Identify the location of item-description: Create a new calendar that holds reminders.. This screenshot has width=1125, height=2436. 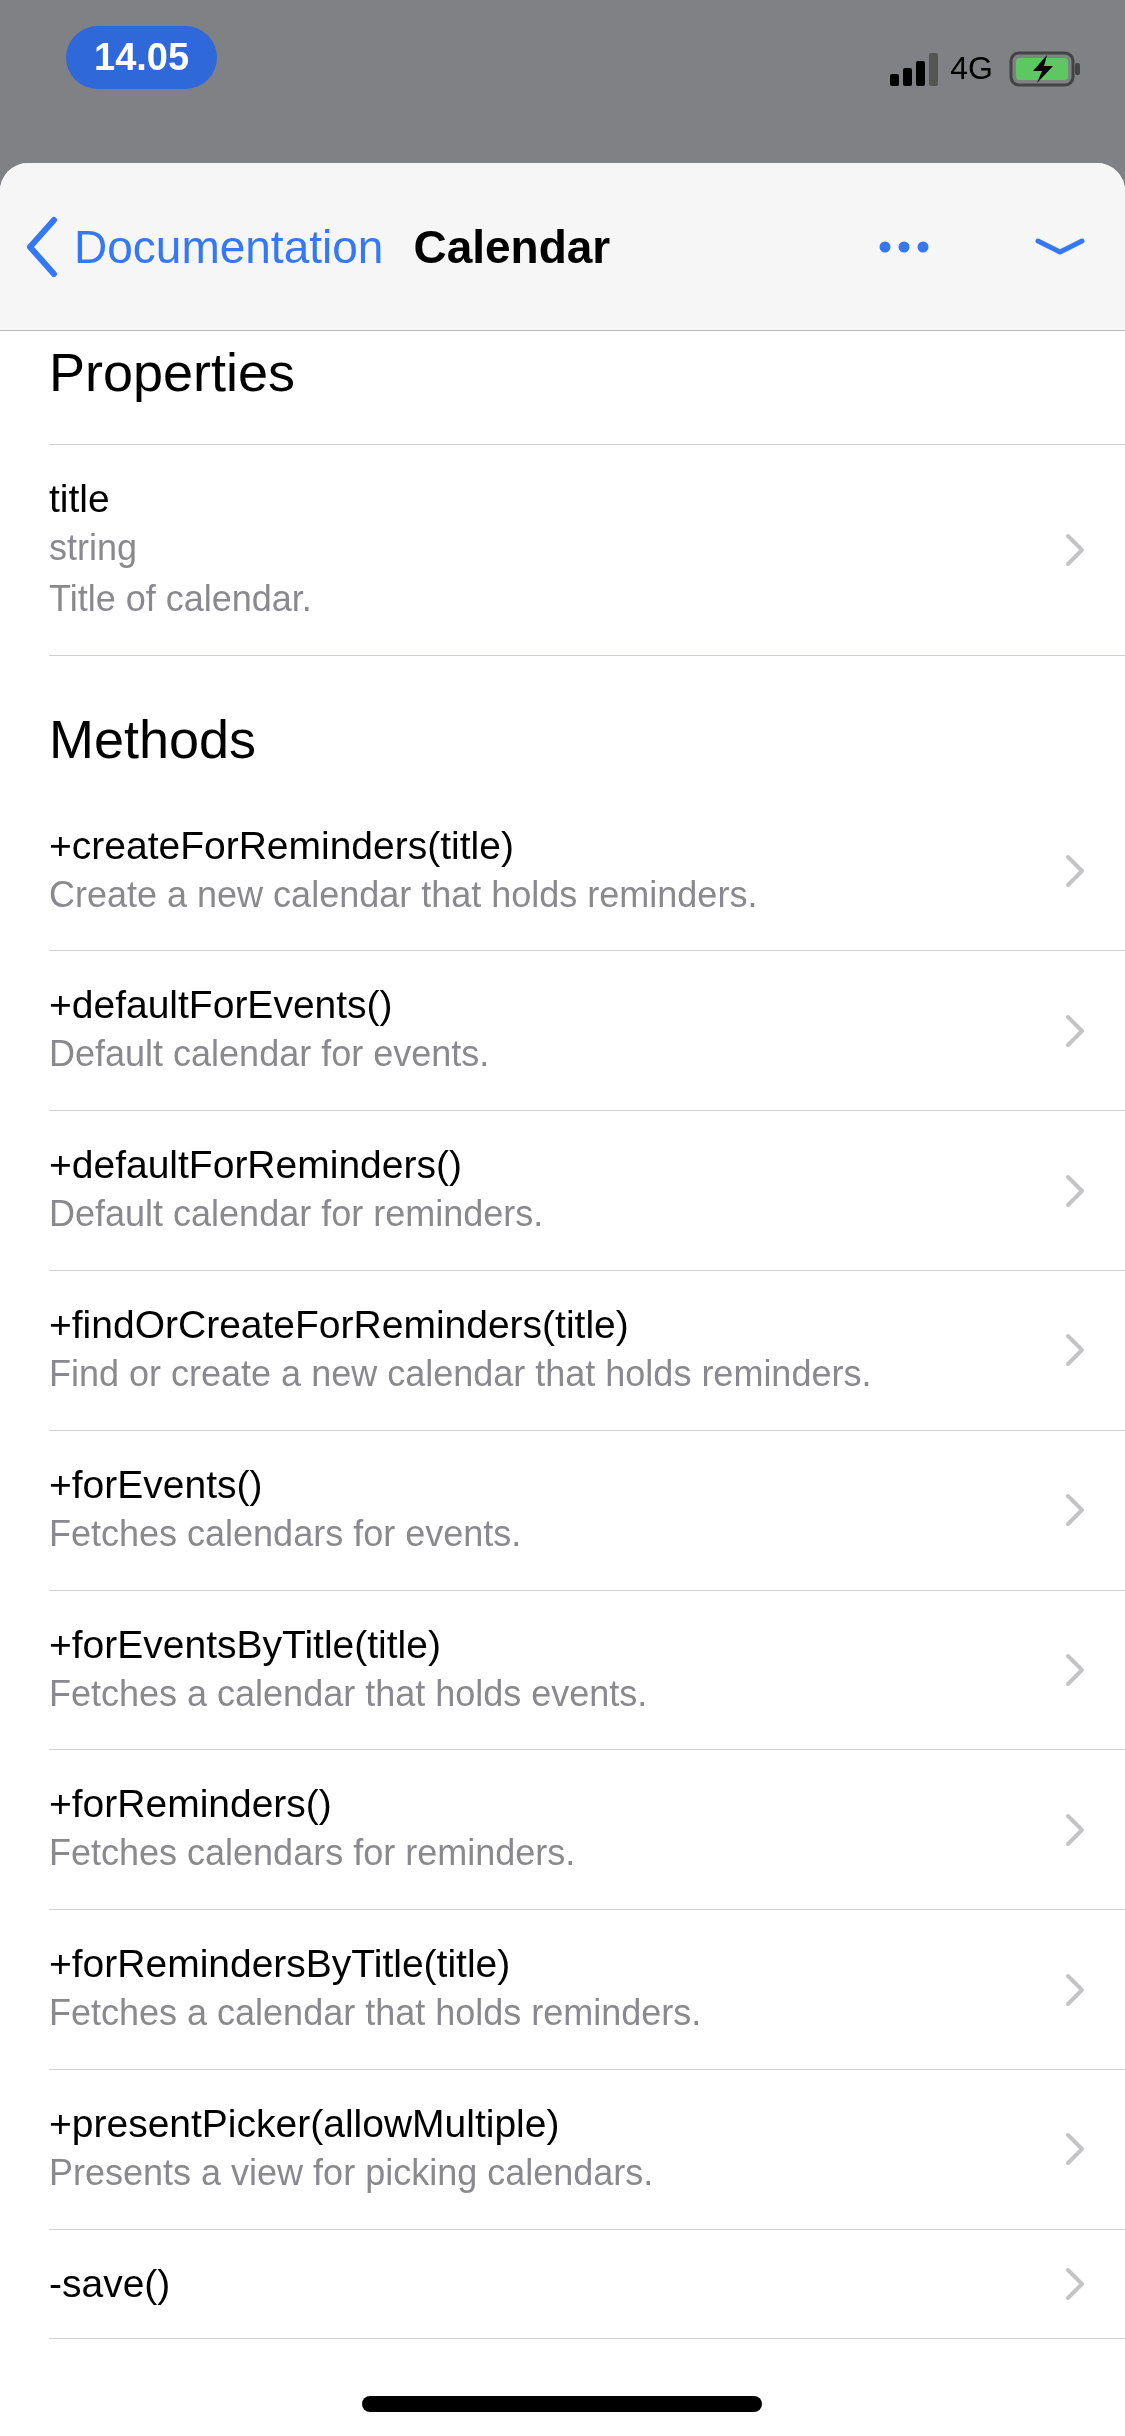
(404, 894).